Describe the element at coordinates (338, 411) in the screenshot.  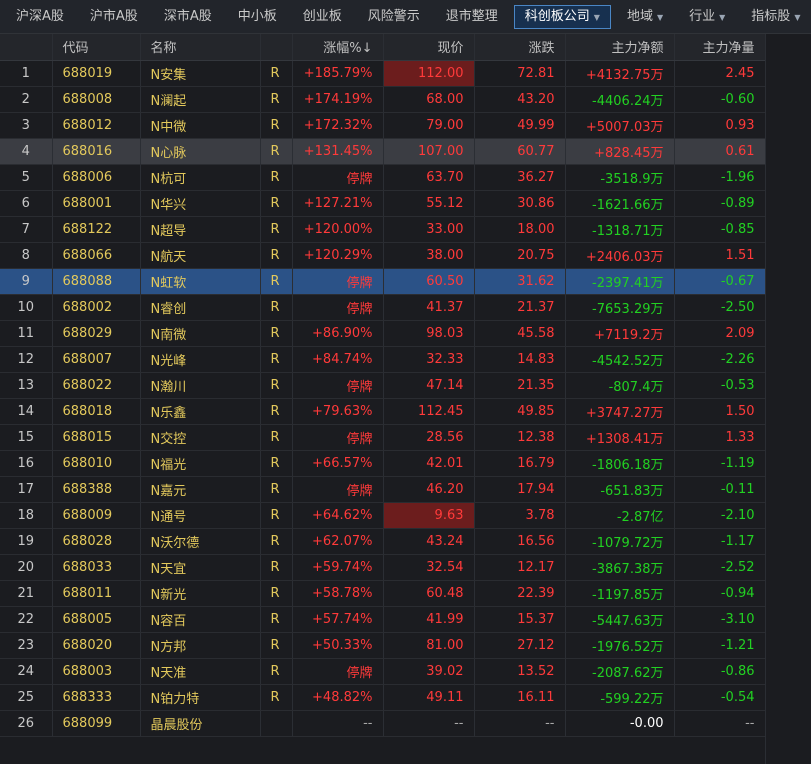
I see `change-pct-cell: +79.63%` at that location.